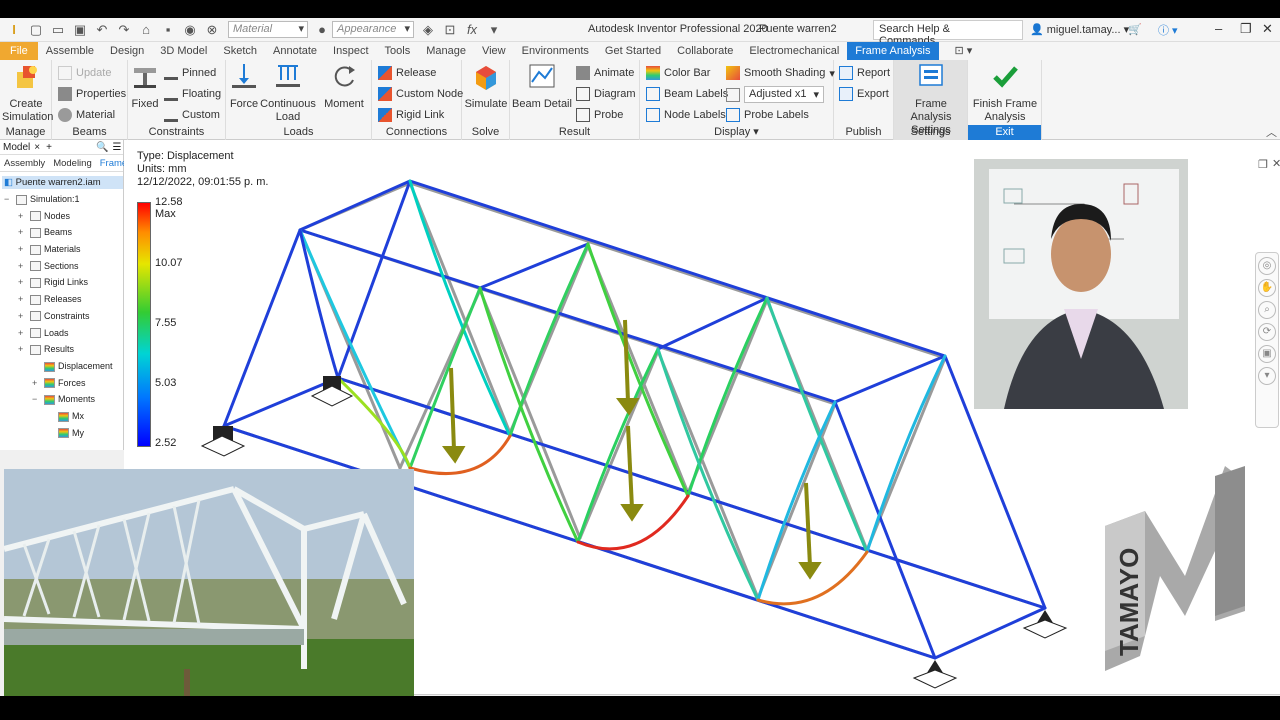  Describe the element at coordinates (27, 93) in the screenshot. I see `create-simulation-button: Create Simulation` at that location.